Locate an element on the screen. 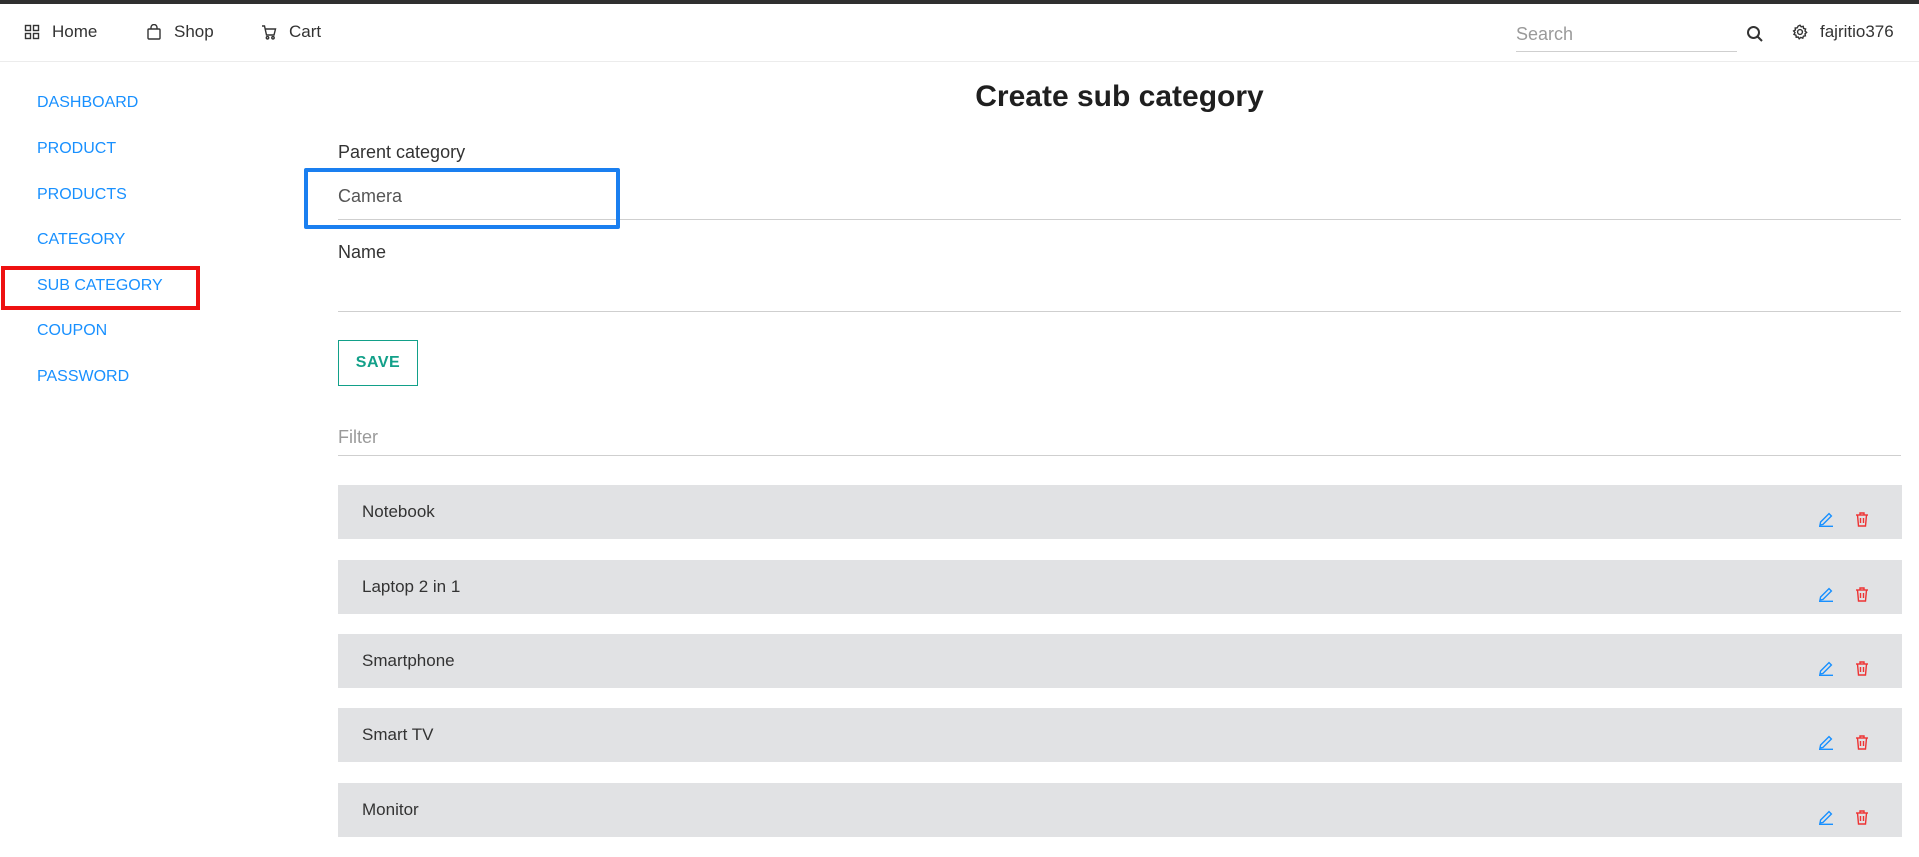 This screenshot has height=857, width=1919. nav-cart: Cart is located at coordinates (291, 32).